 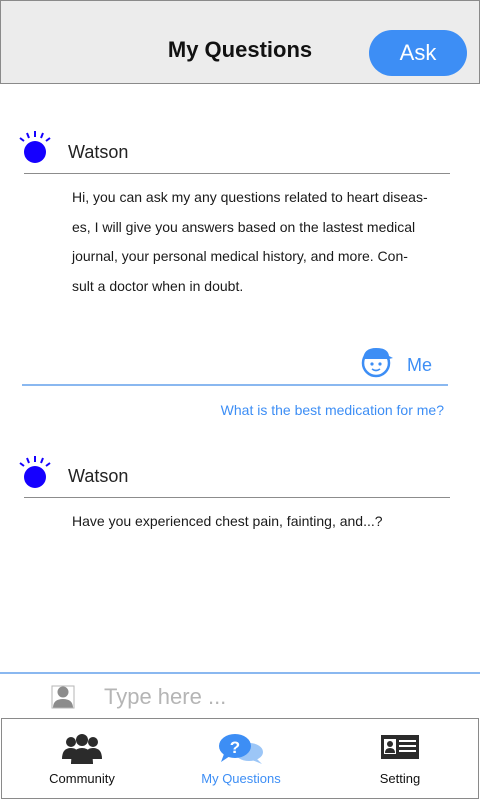 What do you see at coordinates (63, 697) in the screenshot?
I see `user-input-icon` at bounding box center [63, 697].